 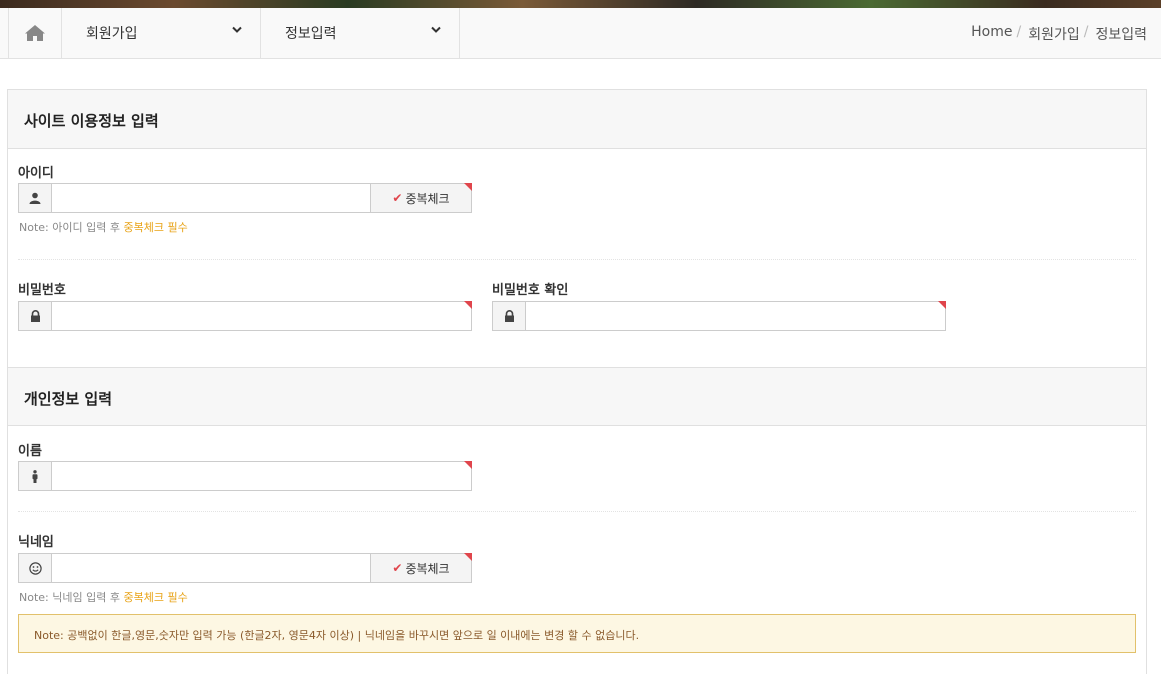 I want to click on person-icon, so click(x=35, y=476).